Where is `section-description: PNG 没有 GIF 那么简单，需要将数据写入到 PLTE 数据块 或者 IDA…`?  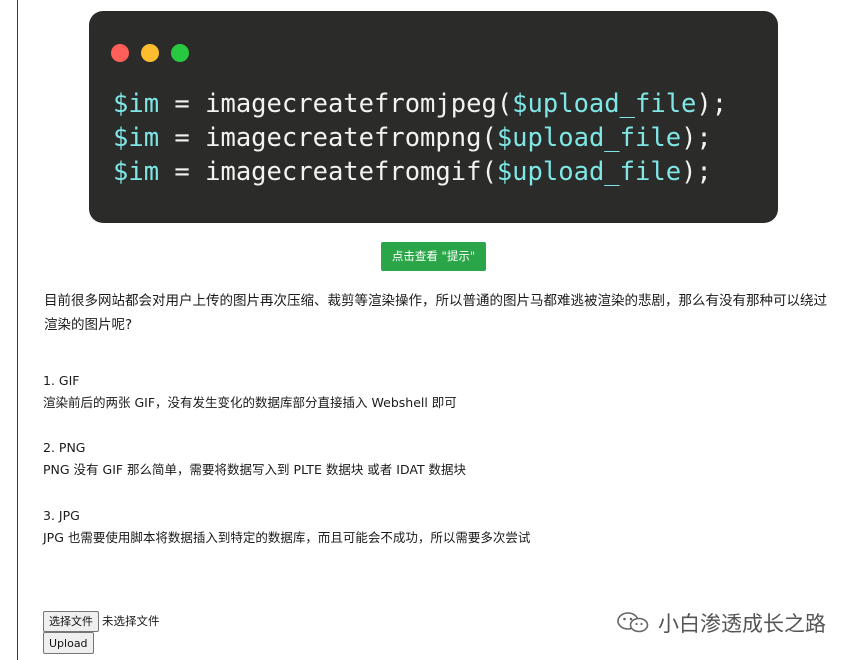
section-description: PNG 没有 GIF 那么简单，需要将数据写入到 PLTE 数据块 或者 IDA… is located at coordinates (255, 469).